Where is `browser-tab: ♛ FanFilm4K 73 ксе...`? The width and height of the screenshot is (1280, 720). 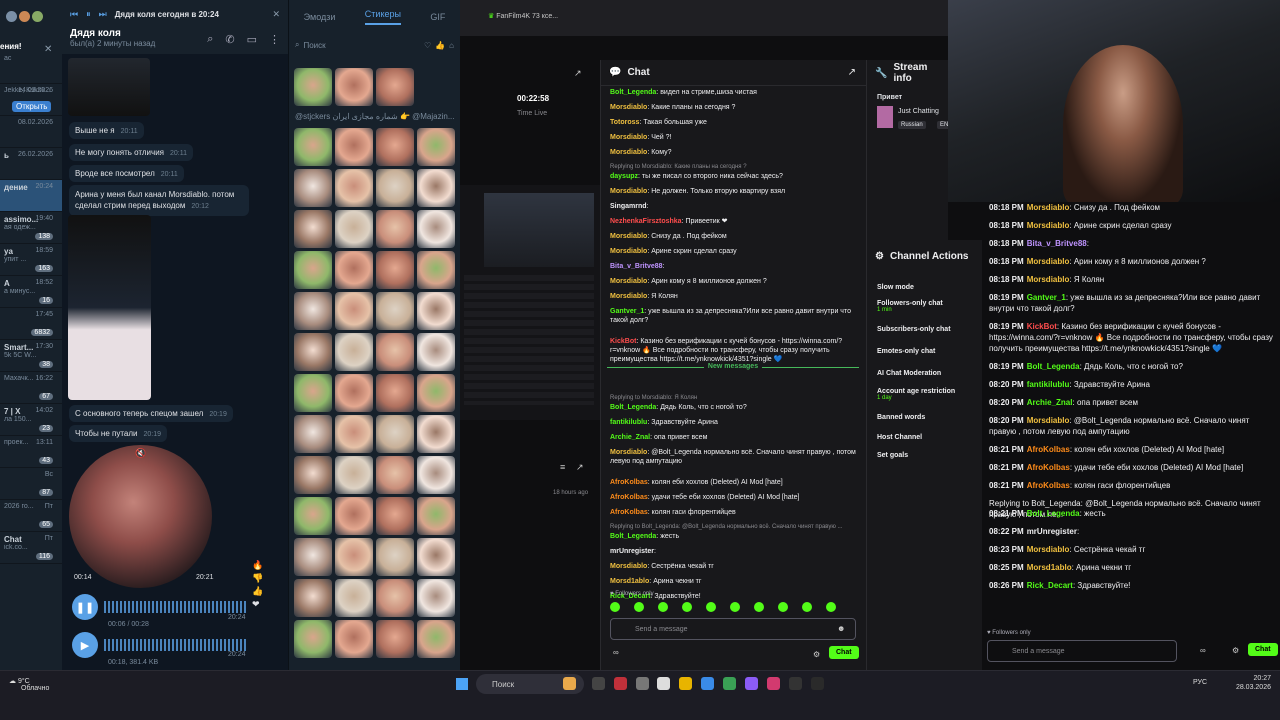 browser-tab: ♛ FanFilm4K 73 ксе... is located at coordinates (523, 16).